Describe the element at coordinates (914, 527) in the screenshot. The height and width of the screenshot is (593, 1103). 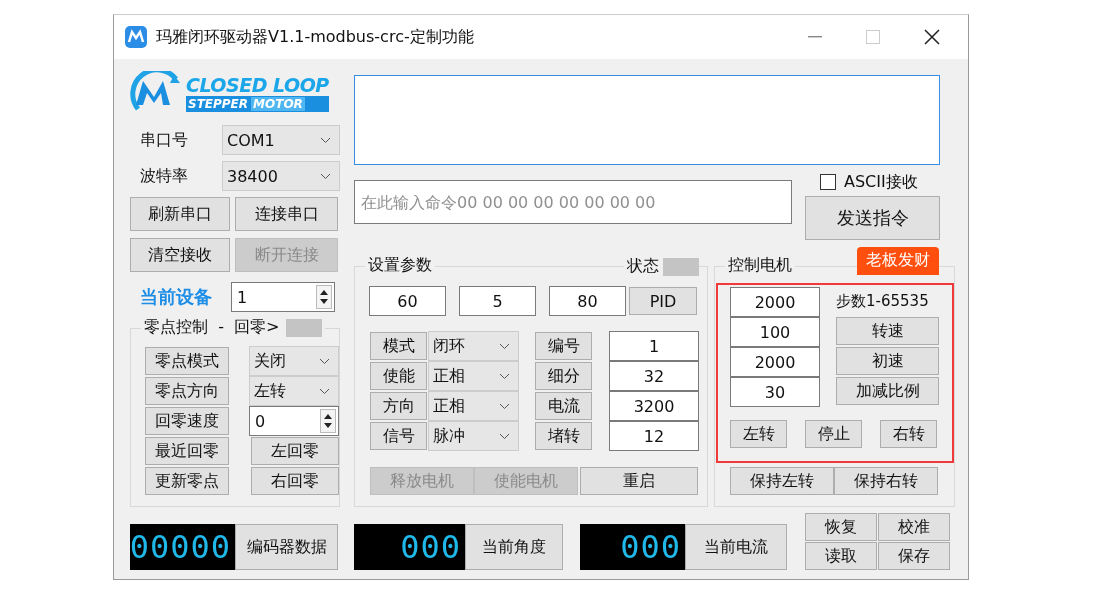
I see `action-button: 校准` at that location.